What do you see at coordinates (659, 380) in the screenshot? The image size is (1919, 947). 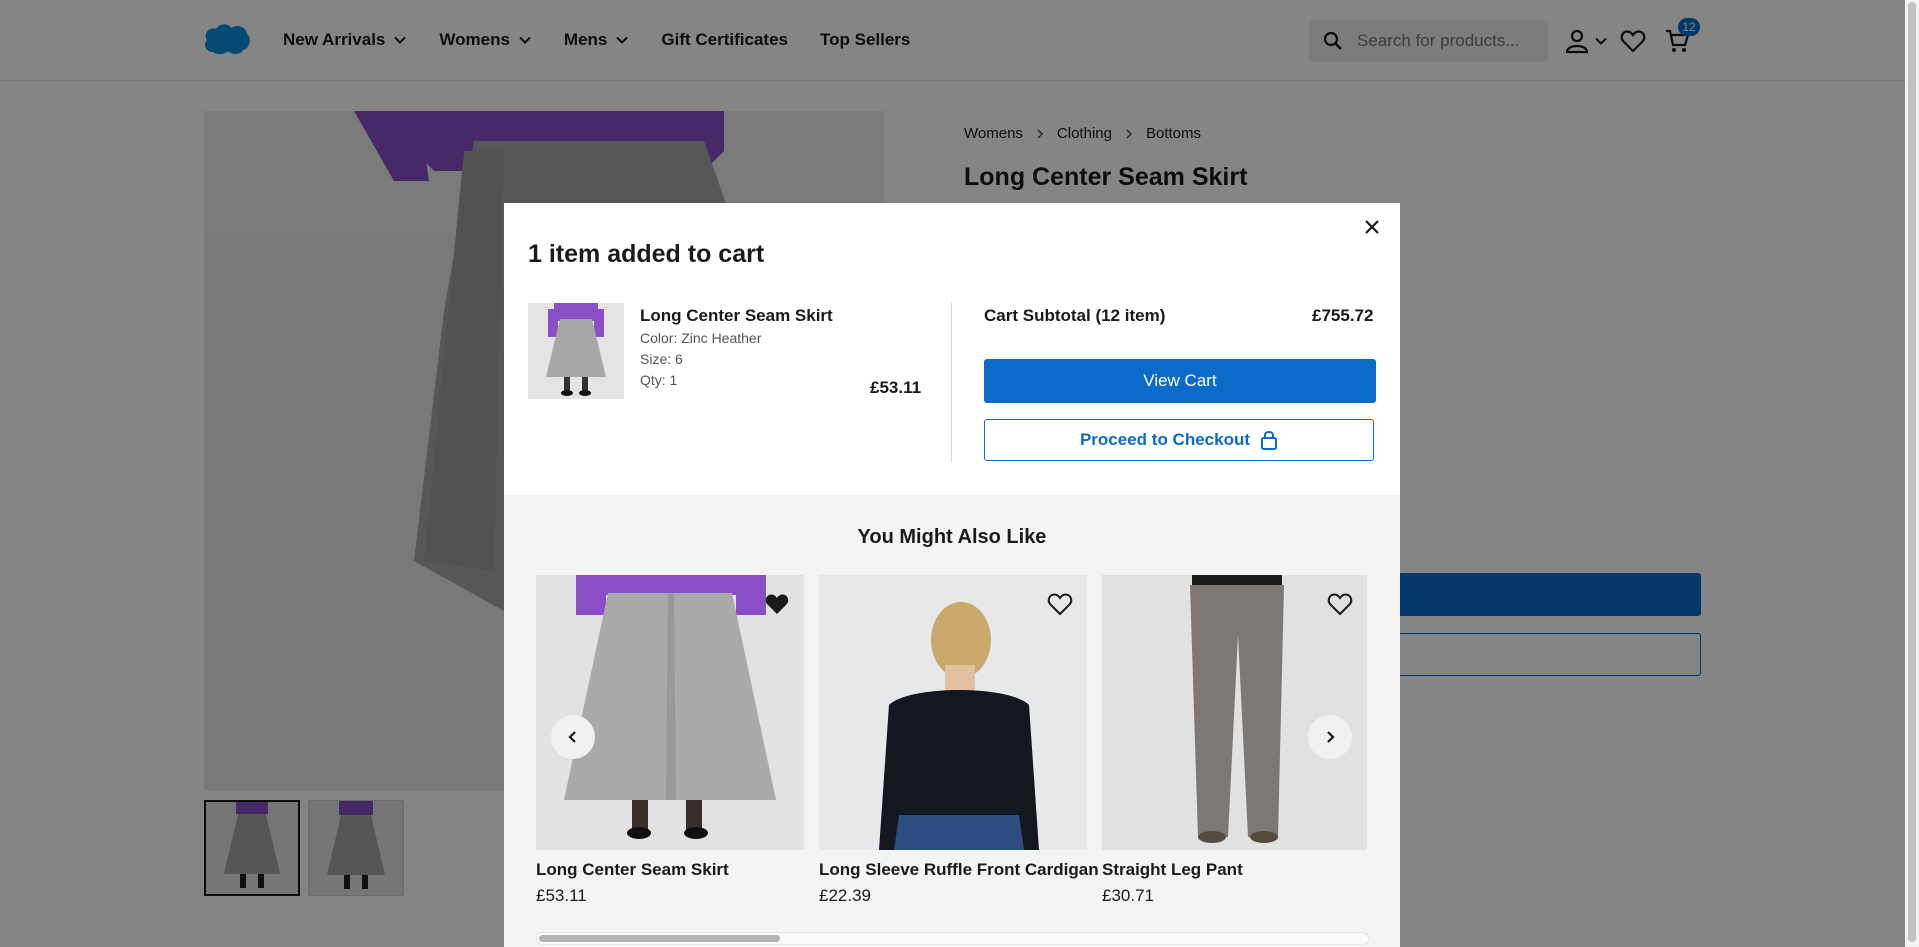 I see `cart-item-qty: Qty: 1` at bounding box center [659, 380].